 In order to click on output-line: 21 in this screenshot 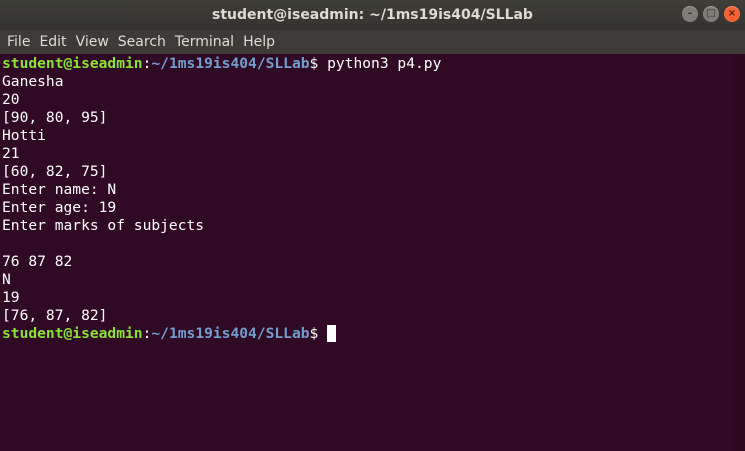, I will do `click(11, 153)`.